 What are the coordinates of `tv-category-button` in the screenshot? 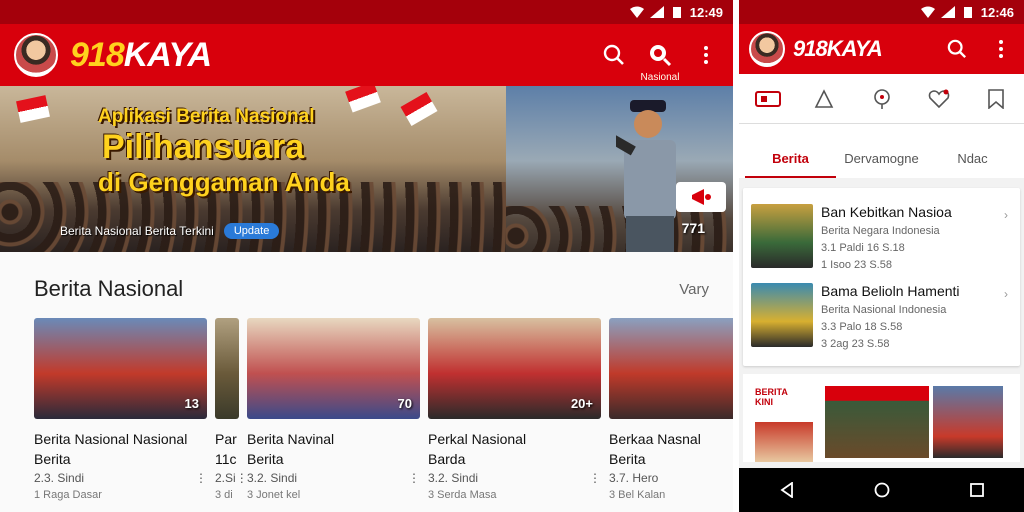 It's located at (768, 99).